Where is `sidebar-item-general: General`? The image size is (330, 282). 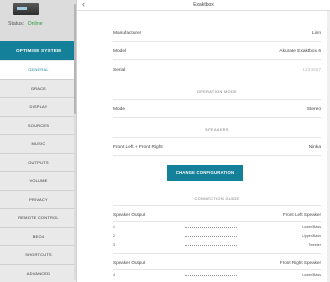
sidebar-item-general: General is located at coordinates (38, 70).